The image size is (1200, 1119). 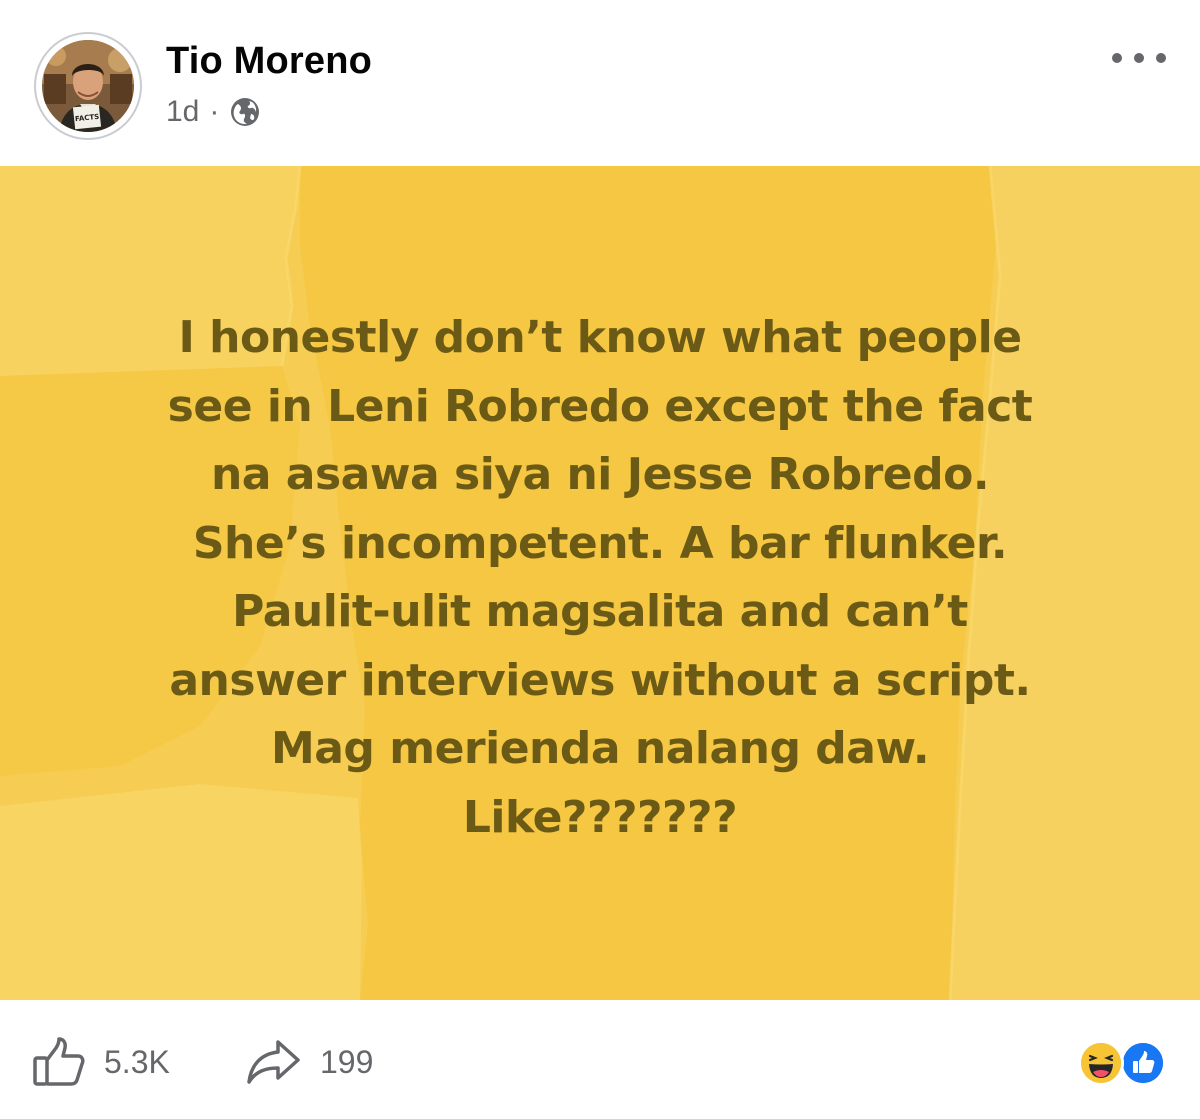 I want to click on avatar: FACTS, so click(x=88, y=86).